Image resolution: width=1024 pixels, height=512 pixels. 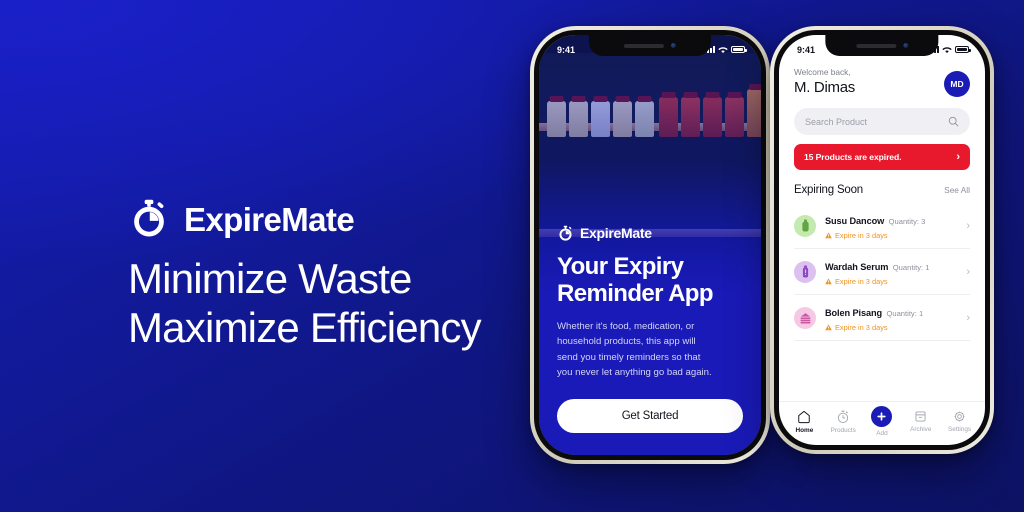 I want to click on tab-archive: Archive, so click(x=920, y=421).